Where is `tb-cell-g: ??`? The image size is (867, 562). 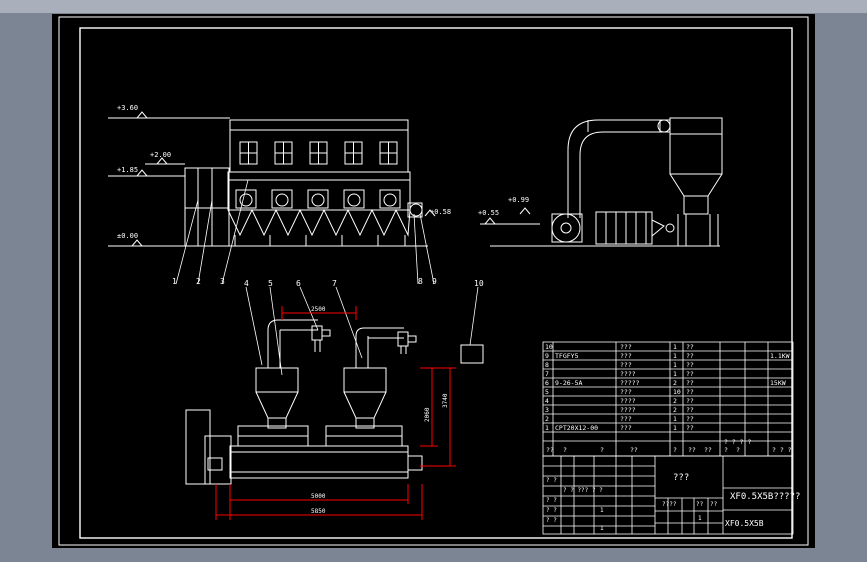
tb-cell-g: ?? is located at coordinates (700, 504).